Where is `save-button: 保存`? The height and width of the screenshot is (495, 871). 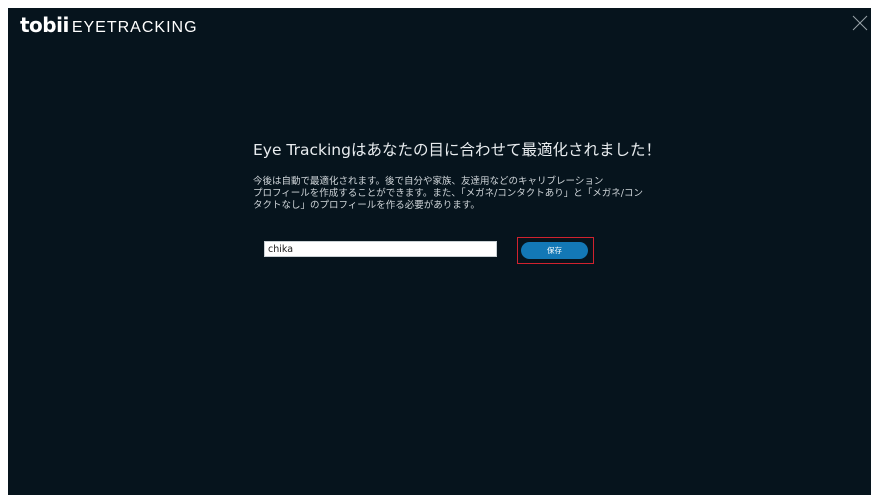
save-button: 保存 is located at coordinates (554, 250).